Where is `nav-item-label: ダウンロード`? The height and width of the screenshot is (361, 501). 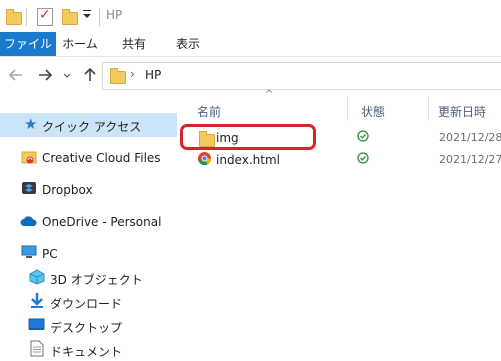 nav-item-label: ダウンロード is located at coordinates (86, 304).